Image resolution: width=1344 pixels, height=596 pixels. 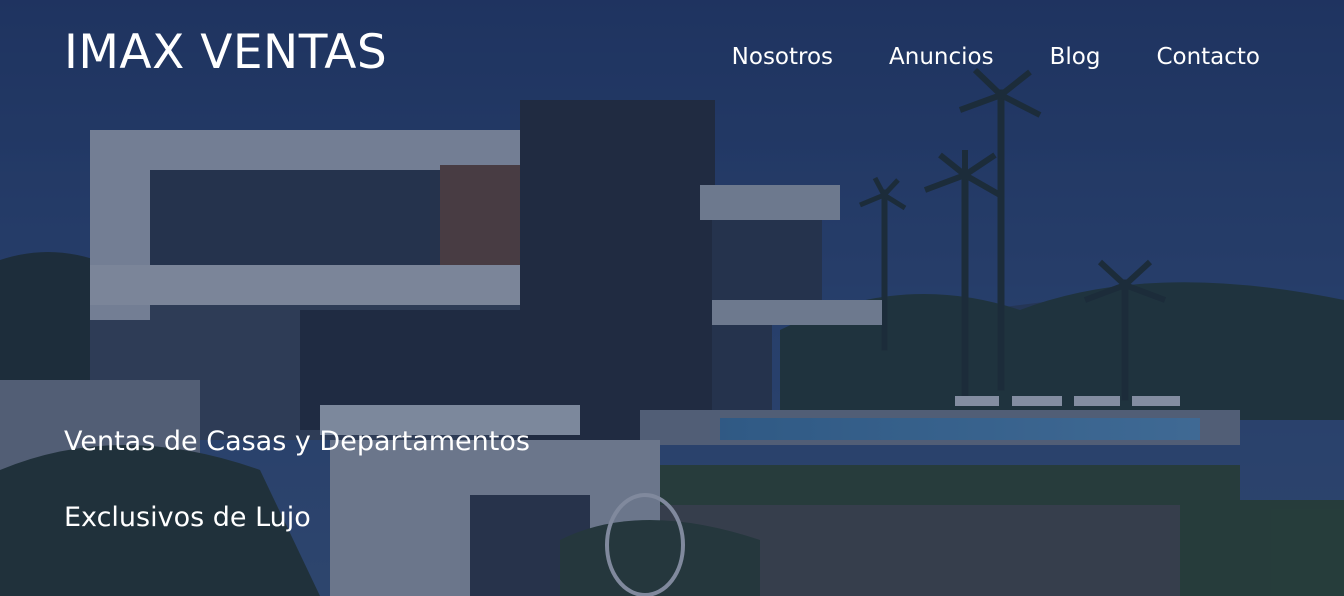 I want to click on hero-tagline-line1: Ventas de Casas y Departamentos, so click(x=297, y=441).